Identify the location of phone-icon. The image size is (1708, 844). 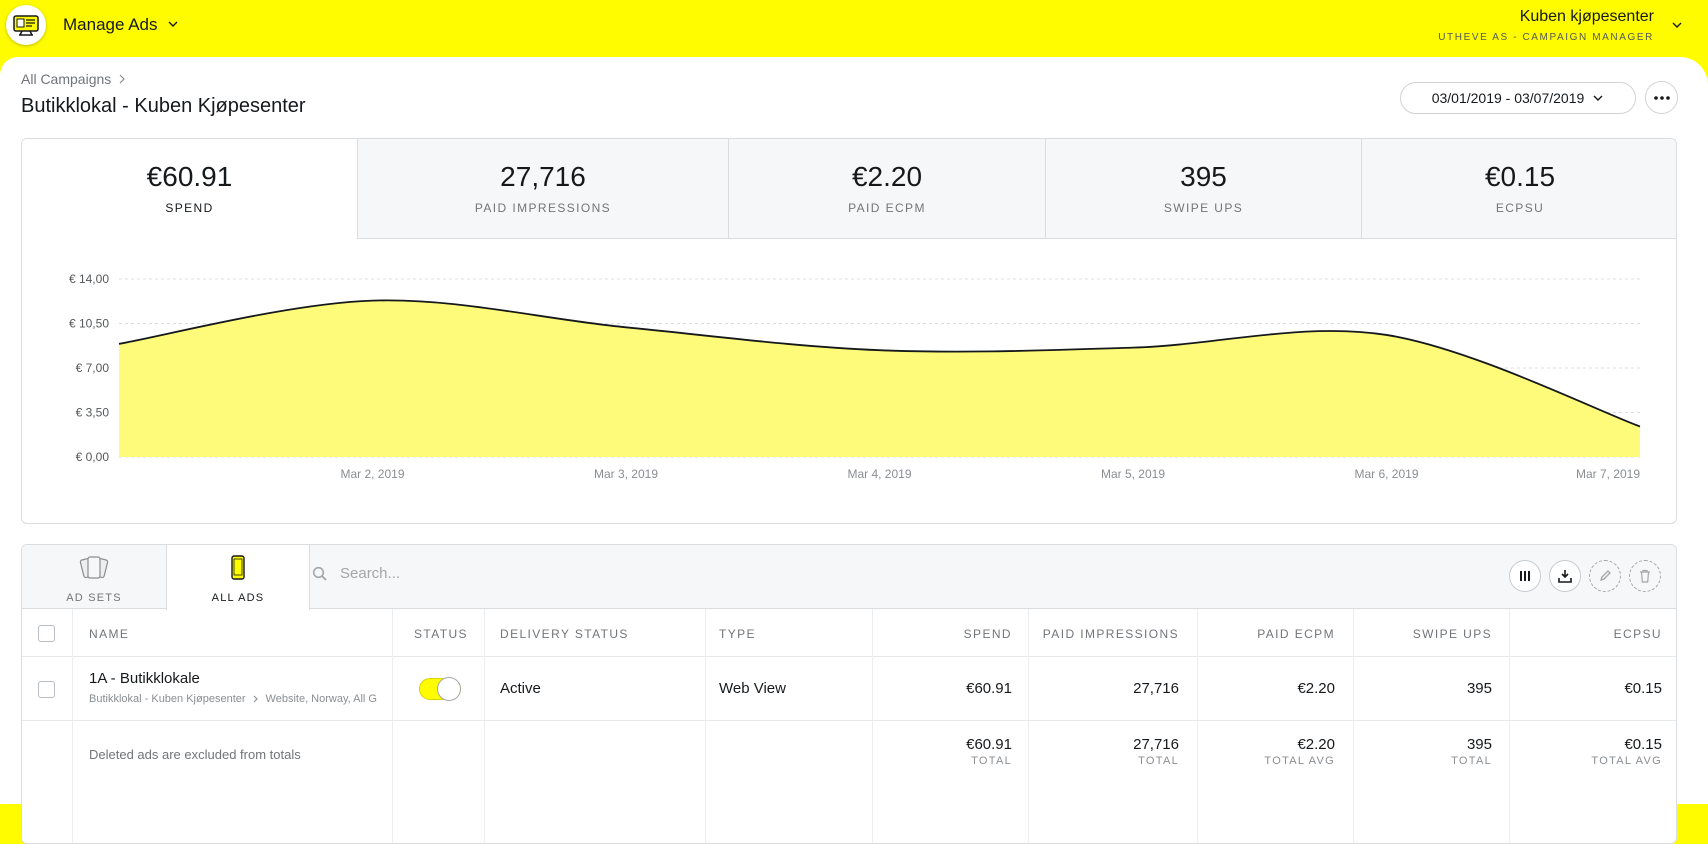
(238, 567).